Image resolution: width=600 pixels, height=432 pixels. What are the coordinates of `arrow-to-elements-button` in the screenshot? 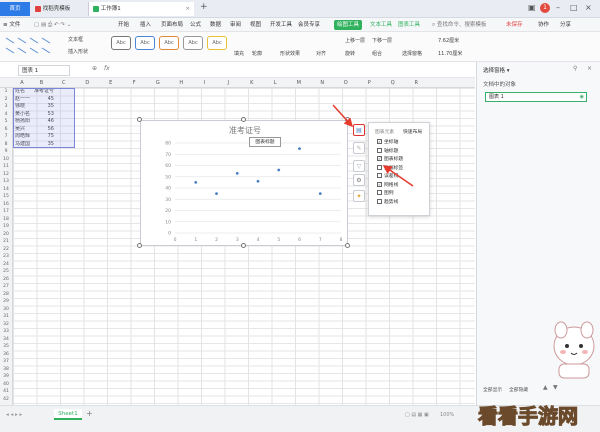 It's located at (343, 116).